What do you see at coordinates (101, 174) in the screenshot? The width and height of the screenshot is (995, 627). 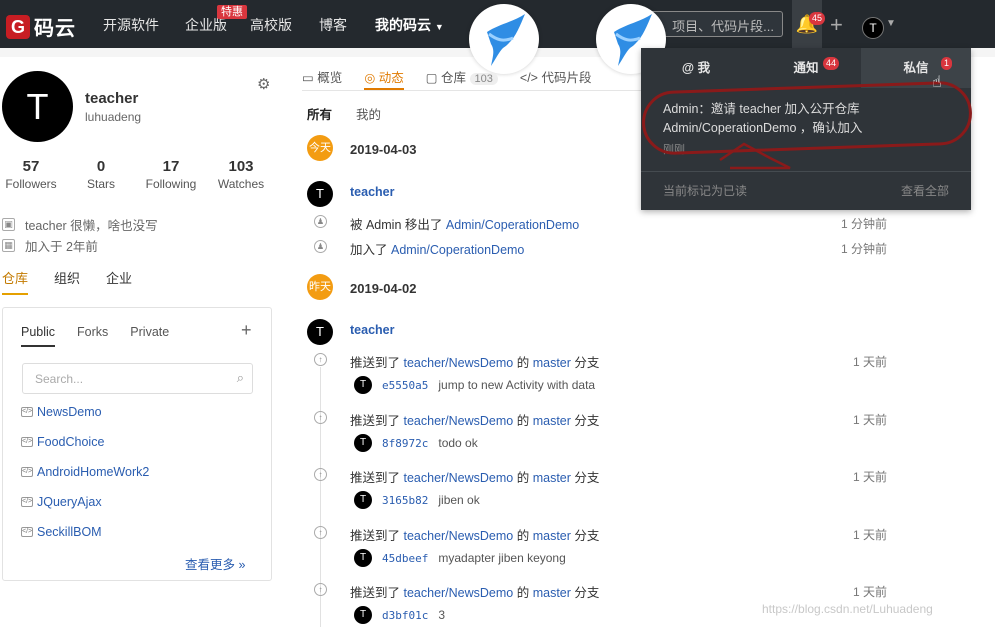 I see `stat-stars: 0 Stars` at bounding box center [101, 174].